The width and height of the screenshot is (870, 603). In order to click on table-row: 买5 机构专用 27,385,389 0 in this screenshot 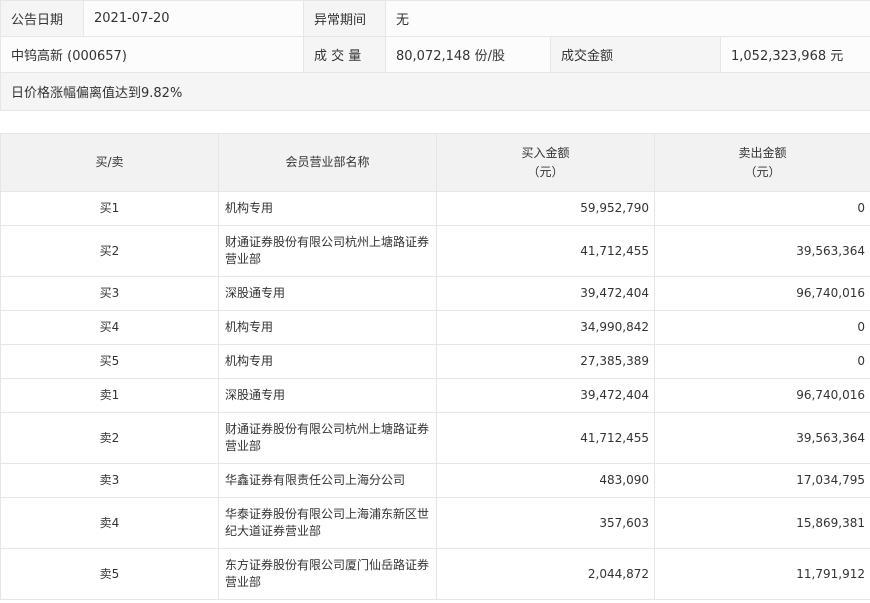, I will do `click(435, 361)`.